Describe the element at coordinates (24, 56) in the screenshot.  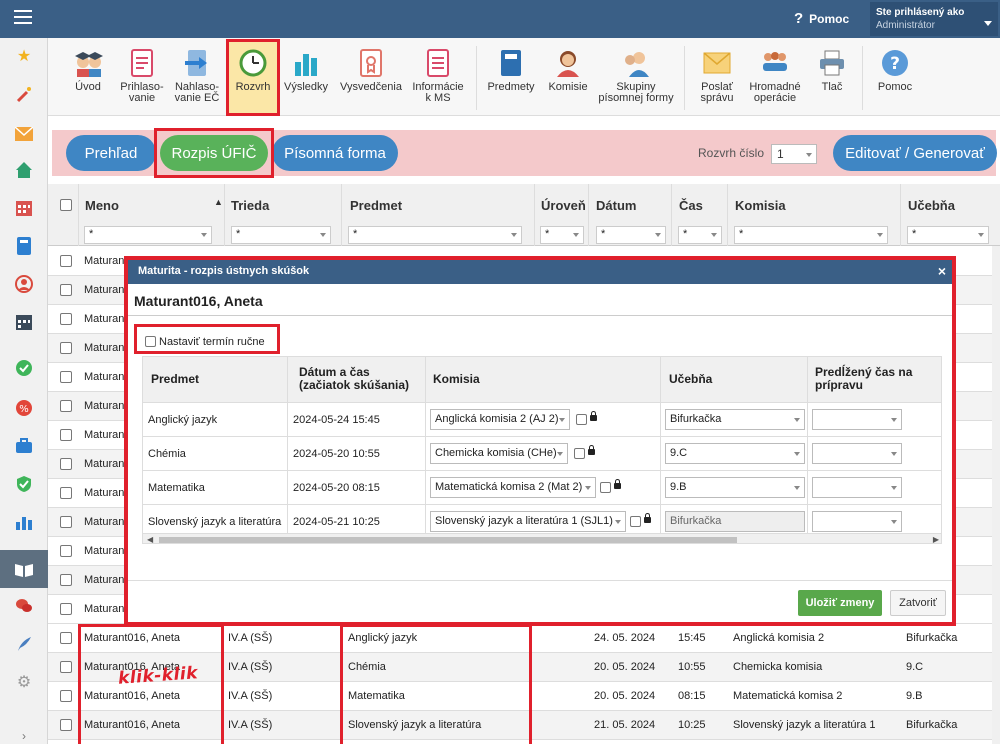
I see `star-icon: ★` at that location.